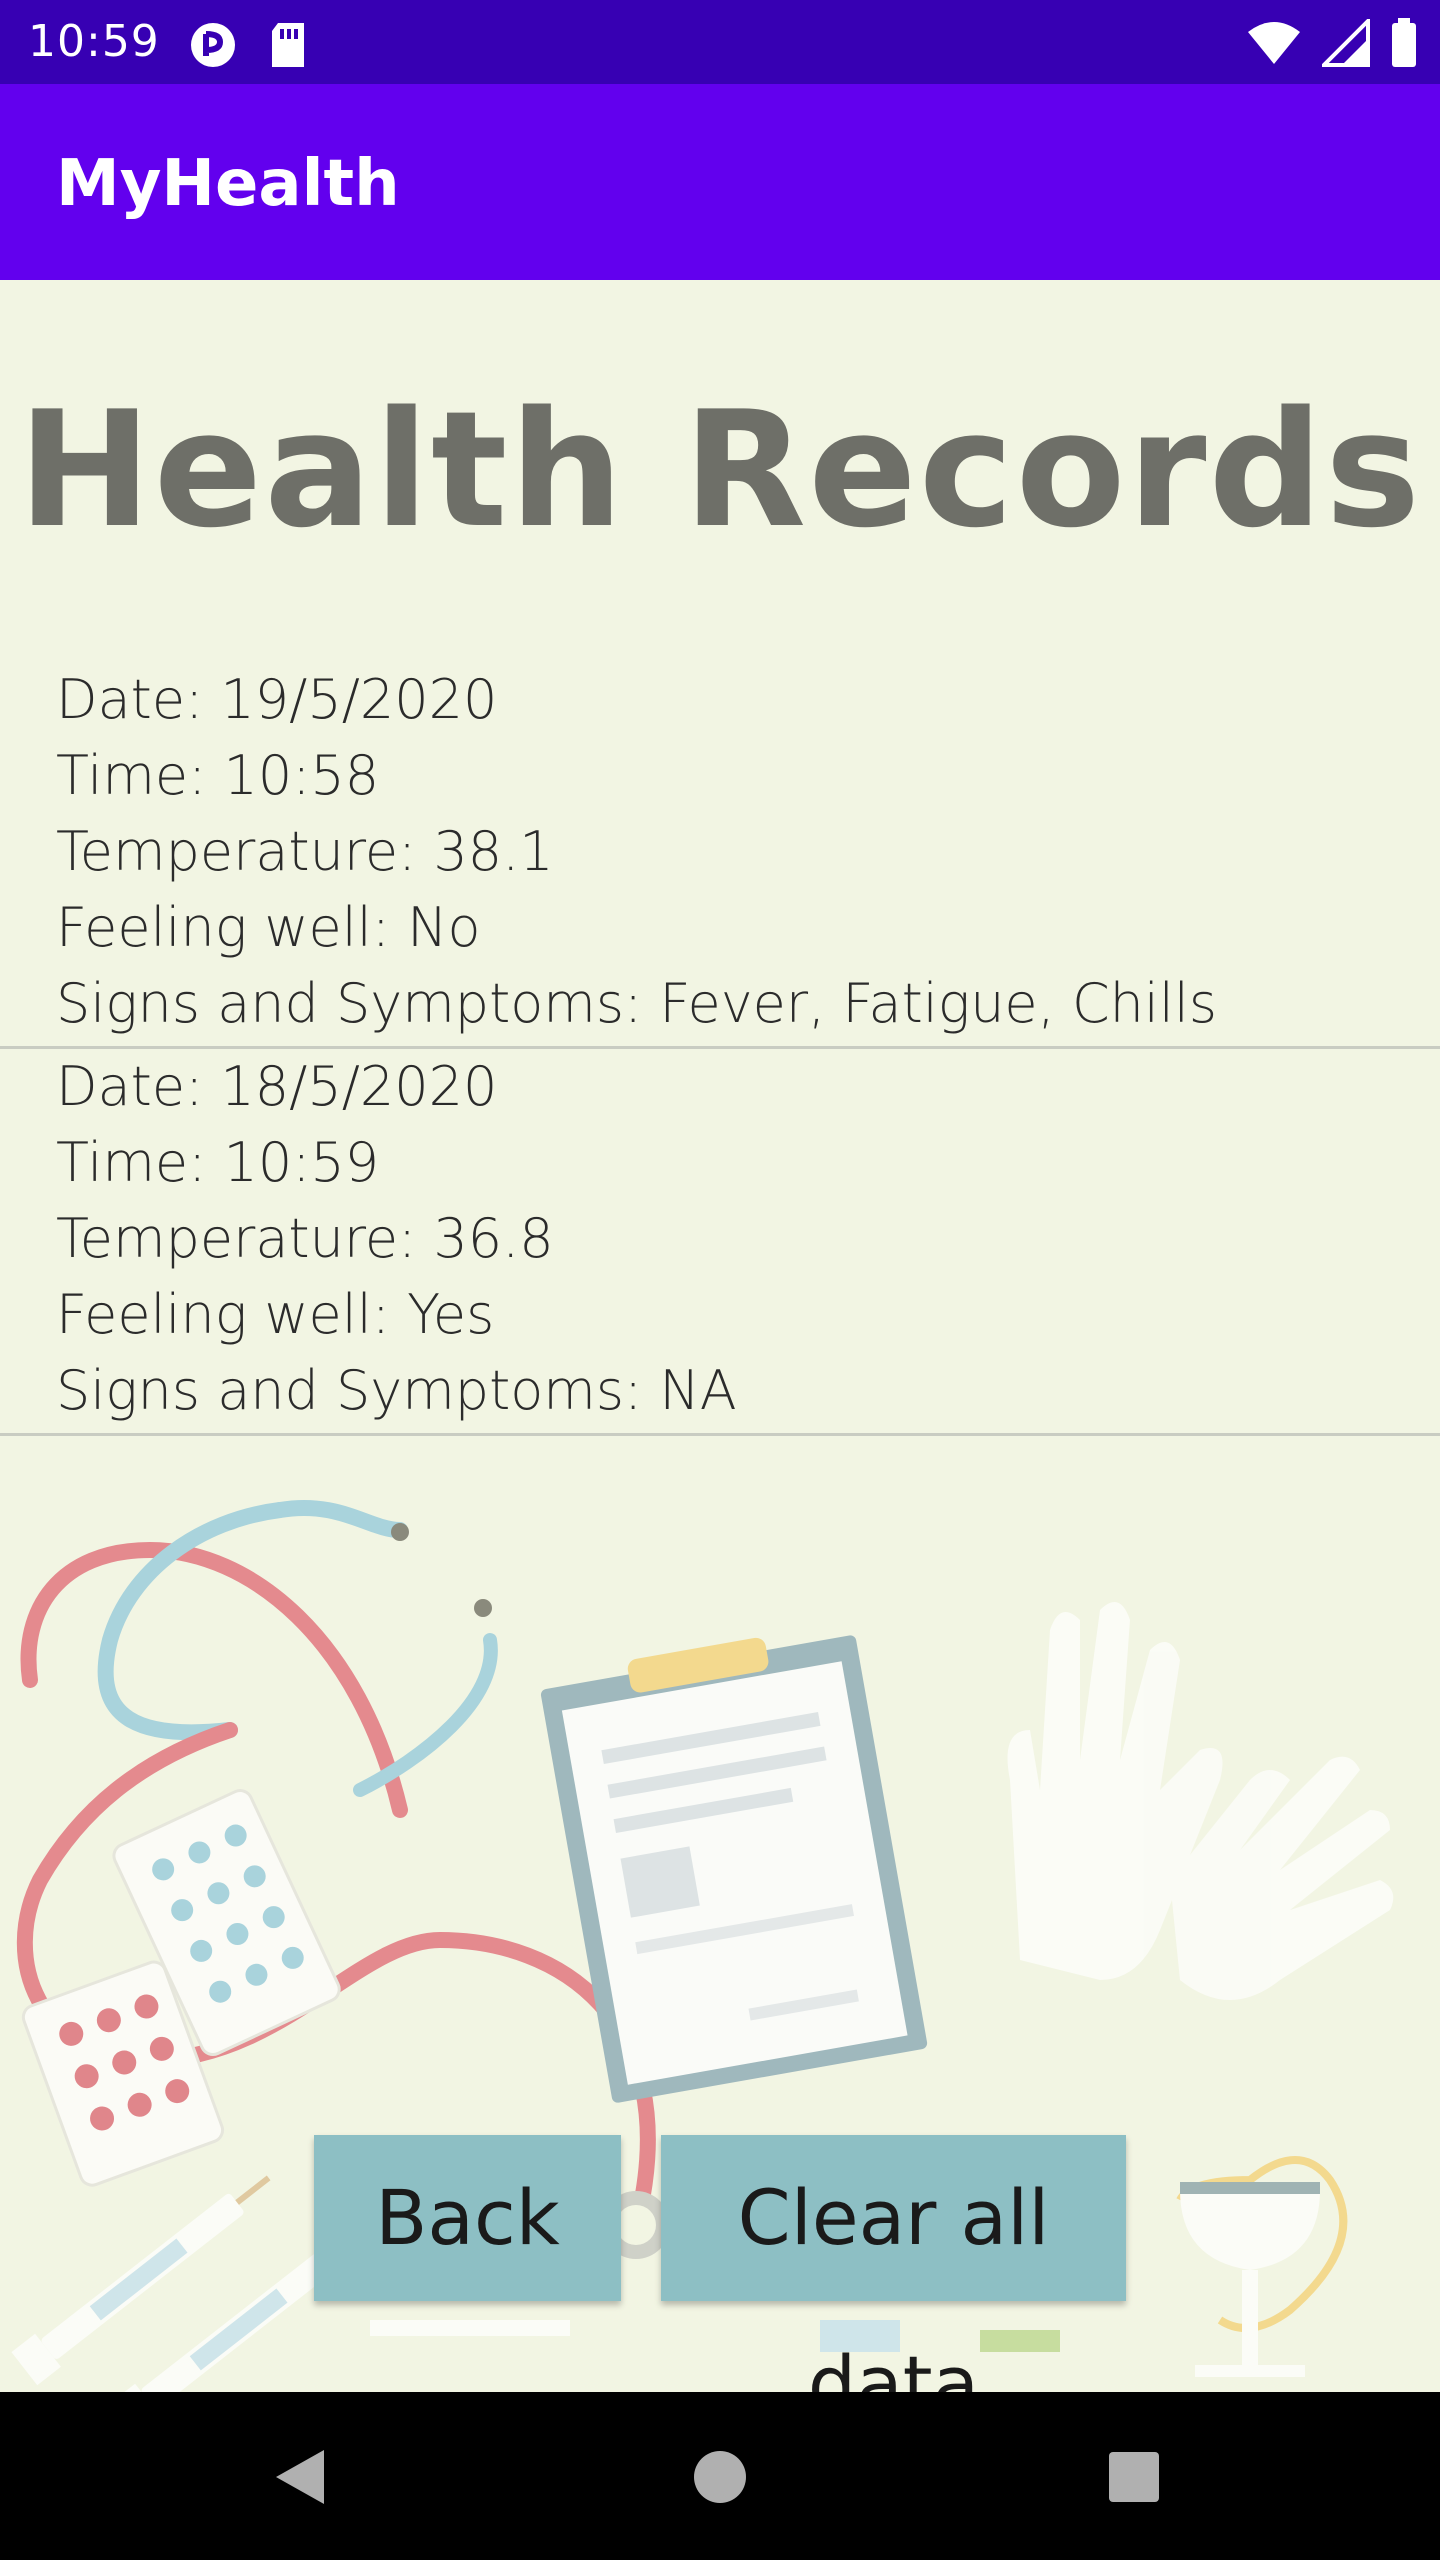  Describe the element at coordinates (277, 1086) in the screenshot. I see `record-date: Date: 18/5/2020` at that location.